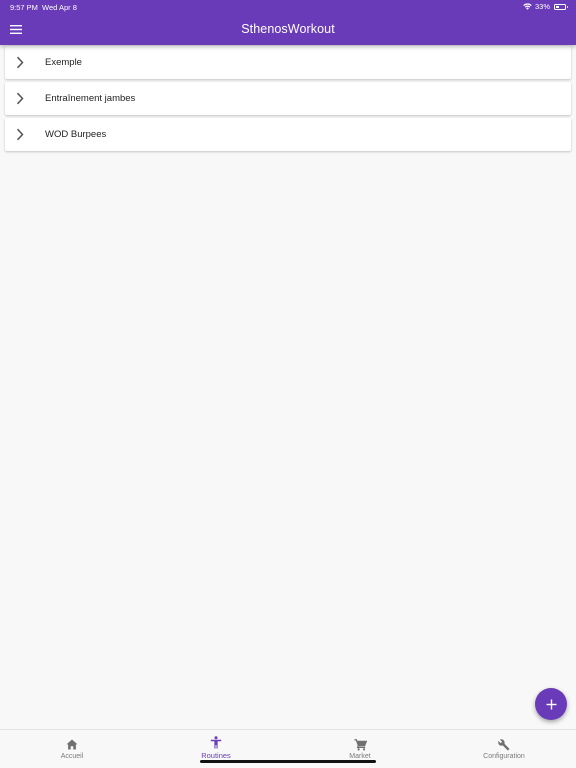  Describe the element at coordinates (288, 7) in the screenshot. I see `status-bar: 9:57 PM Wed Apr 8 33%` at that location.